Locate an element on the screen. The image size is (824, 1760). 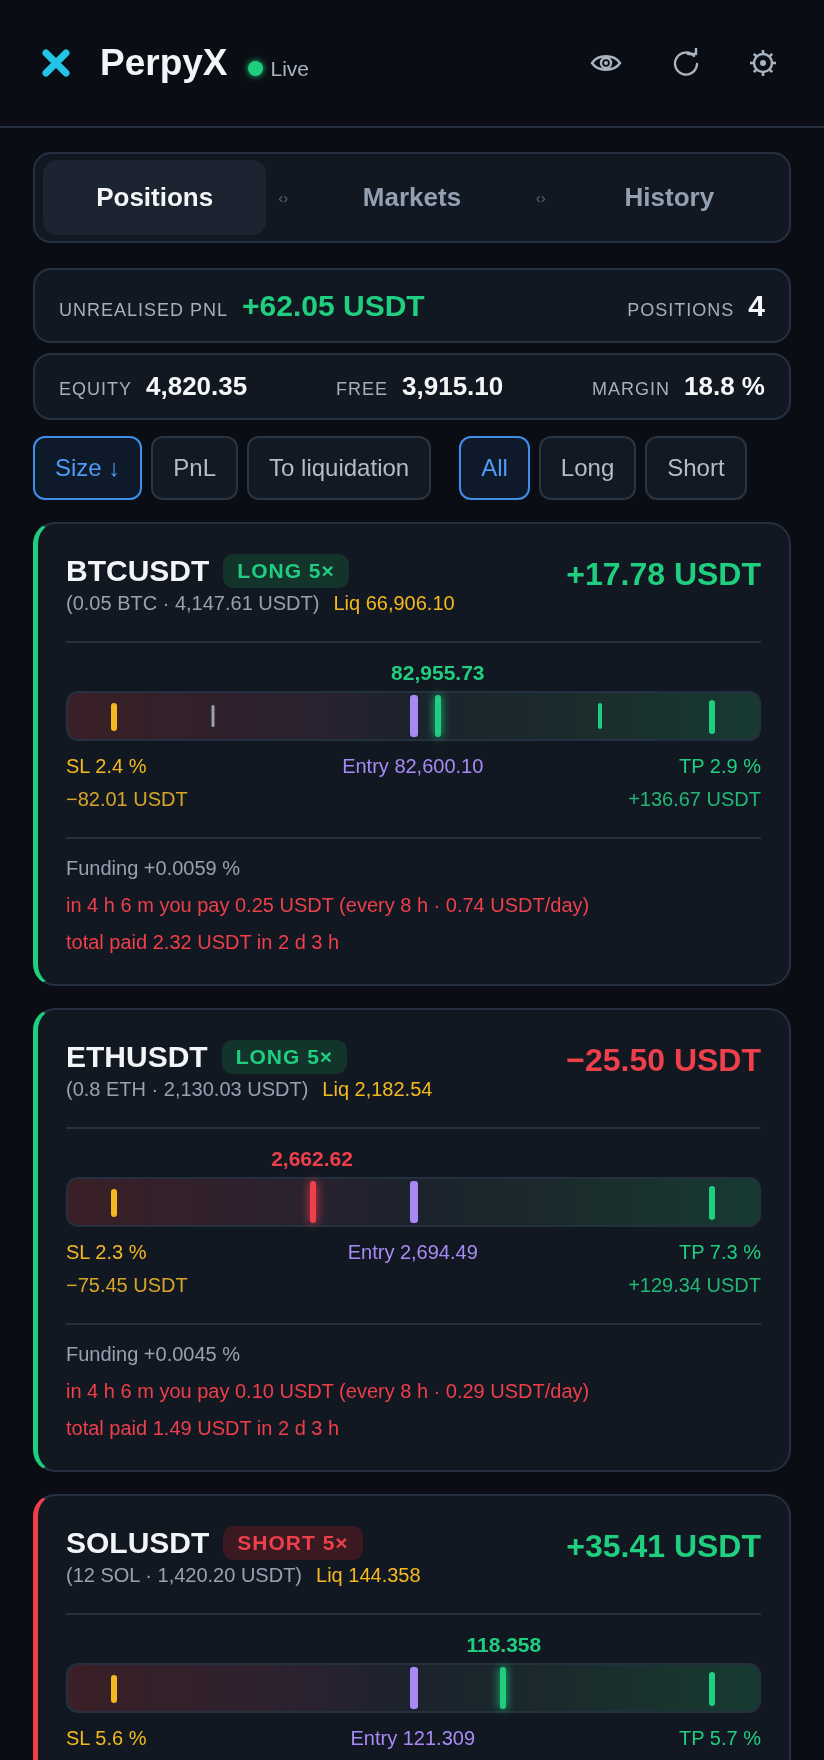
current-price: 118.358 is located at coordinates (504, 1645).